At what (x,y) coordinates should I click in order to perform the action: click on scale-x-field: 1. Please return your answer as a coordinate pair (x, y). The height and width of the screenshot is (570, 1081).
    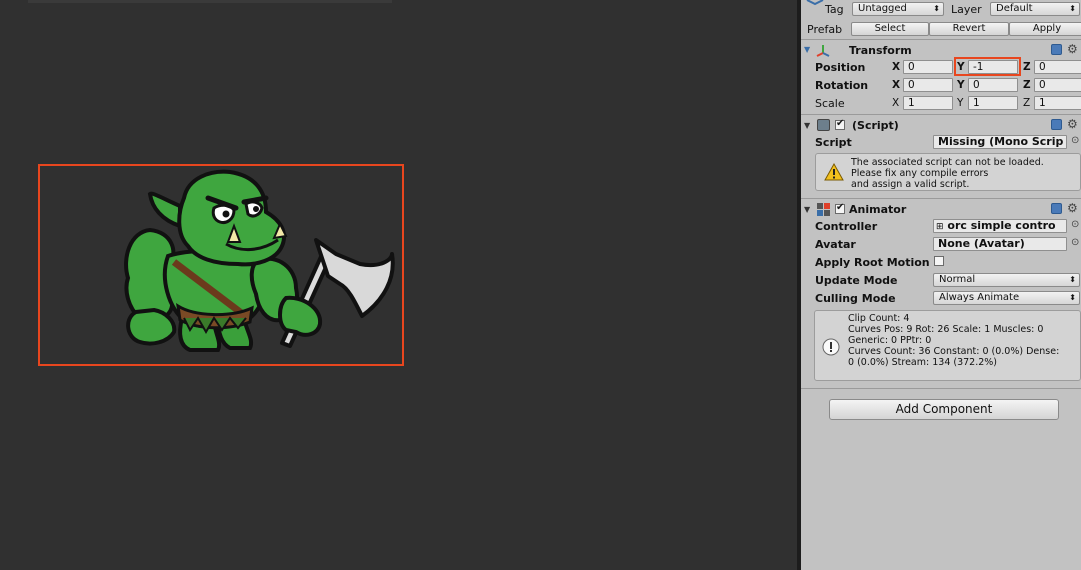
    Looking at the image, I should click on (928, 103).